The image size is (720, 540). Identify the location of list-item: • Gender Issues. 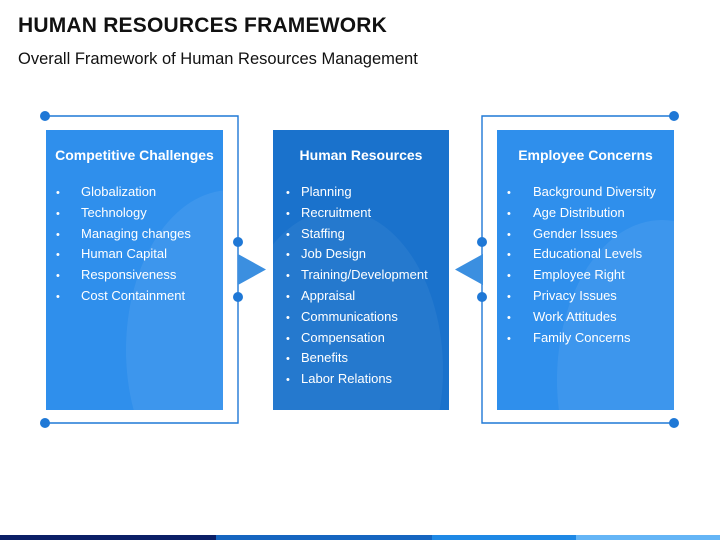
(585, 234).